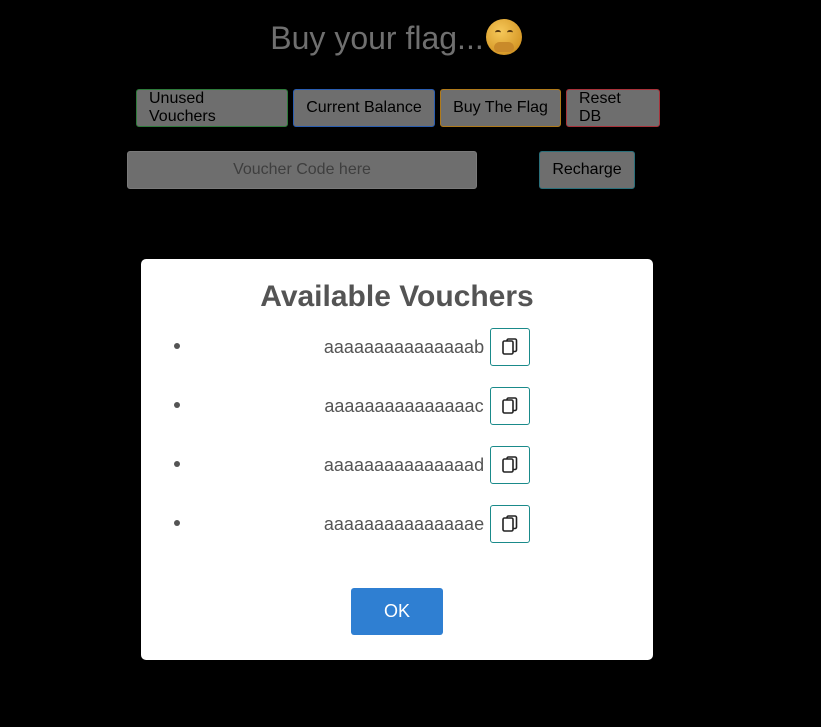  What do you see at coordinates (397, 611) in the screenshot?
I see `ok-button: OK` at bounding box center [397, 611].